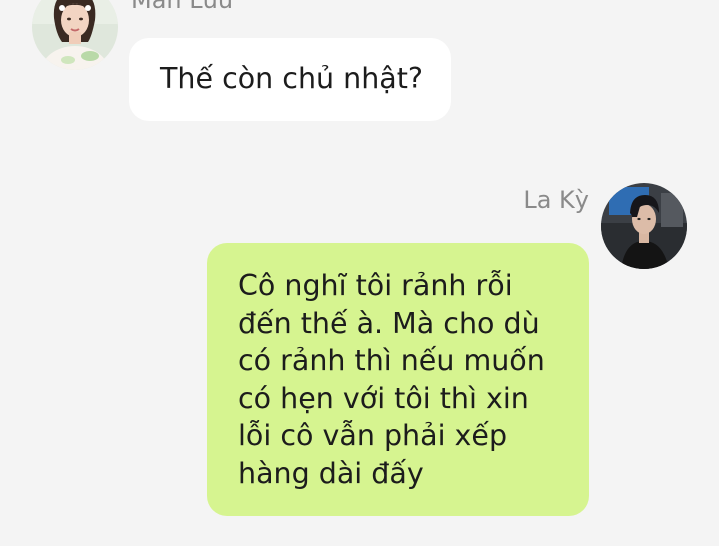 The image size is (719, 546). I want to click on message-text-line: có hẹn với tôi thì xin, so click(383, 398).